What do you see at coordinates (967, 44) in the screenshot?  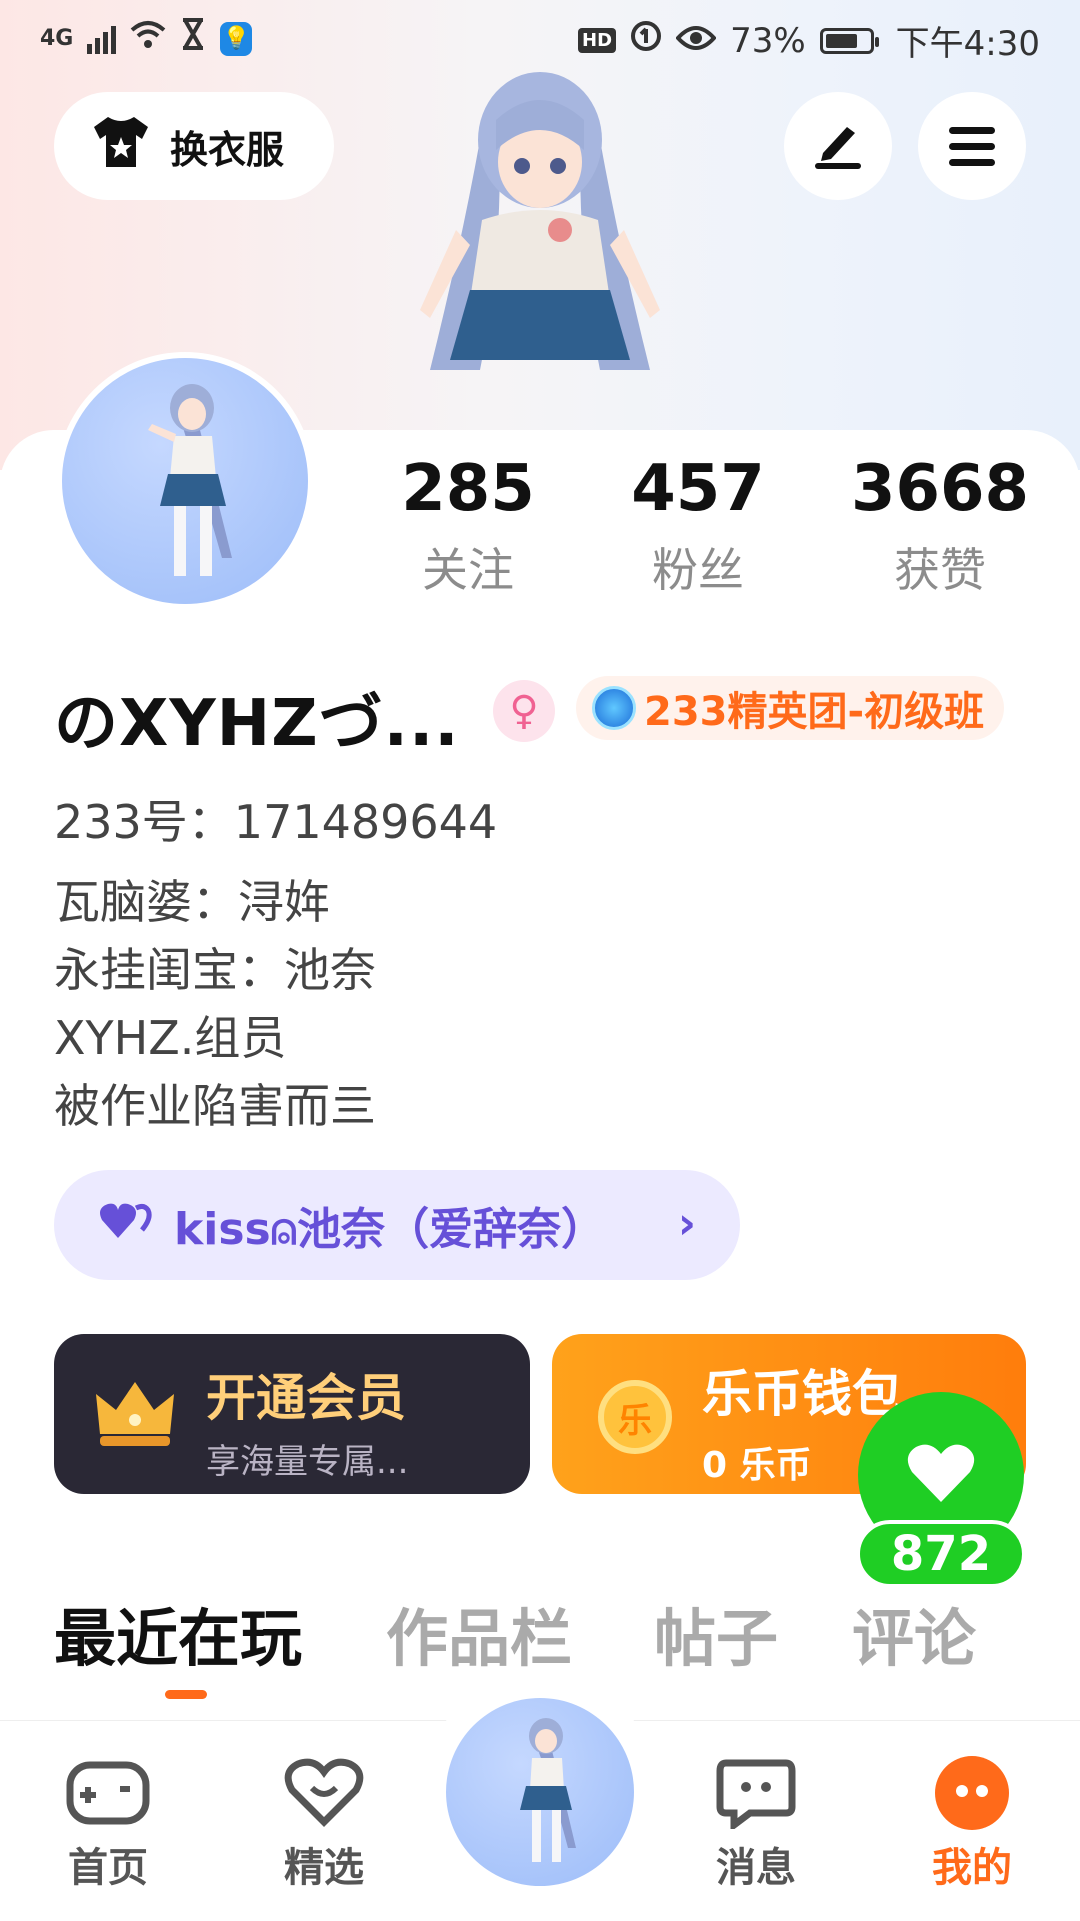 I see `clock: 下午4:30` at bounding box center [967, 44].